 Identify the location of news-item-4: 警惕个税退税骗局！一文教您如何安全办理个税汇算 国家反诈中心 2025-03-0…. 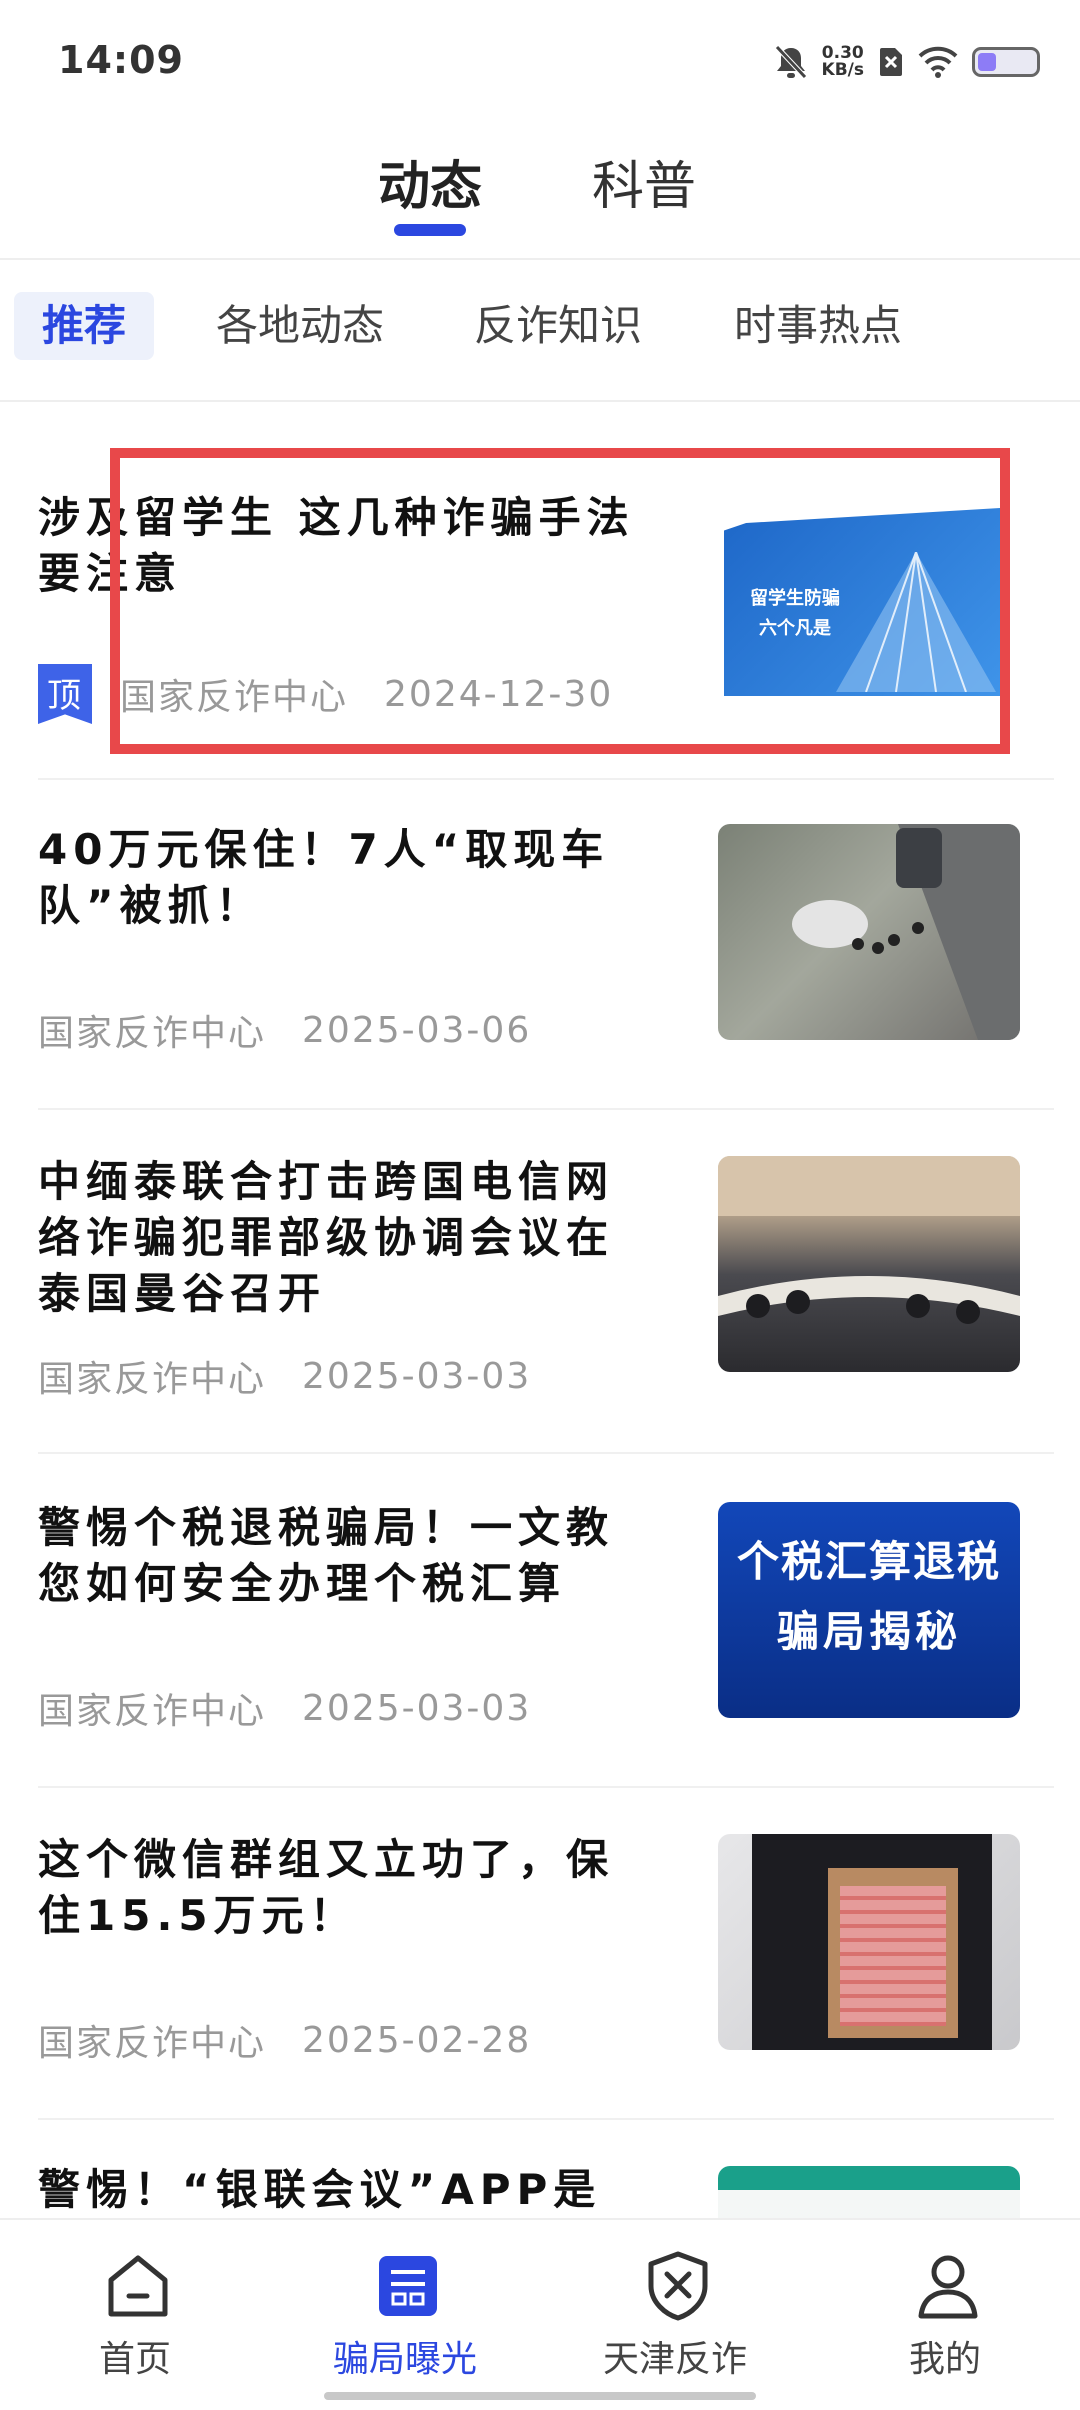
(540, 1633).